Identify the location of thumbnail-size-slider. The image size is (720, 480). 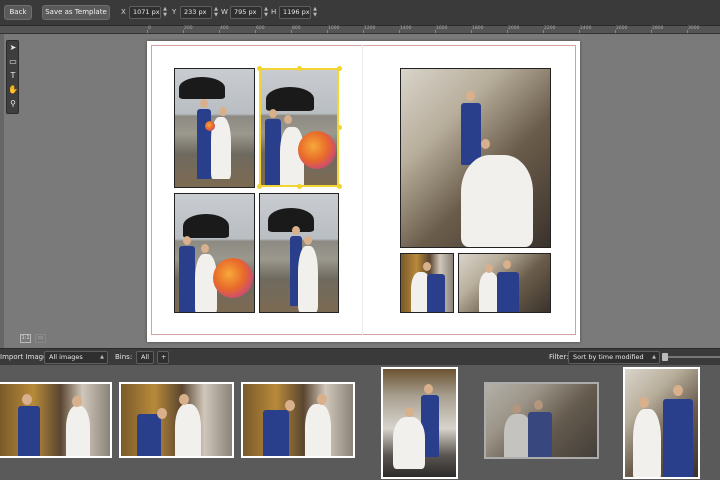
(692, 357).